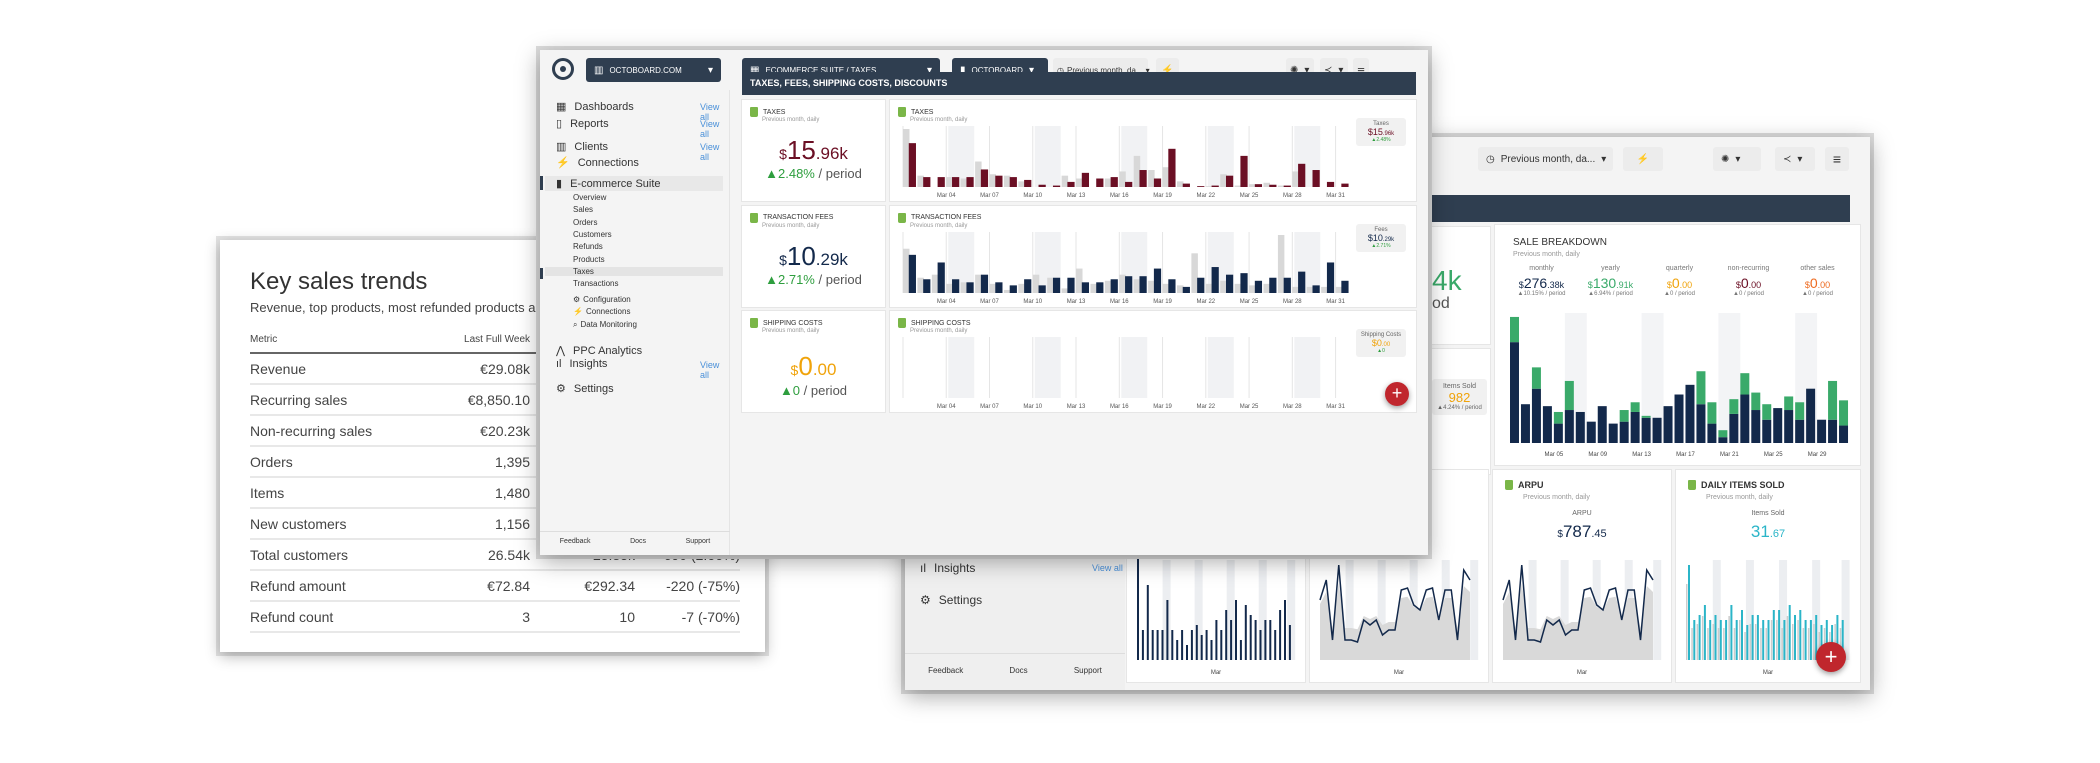 The image size is (2100, 763). I want to click on sale-kpi-label: quarterly, so click(1679, 268).